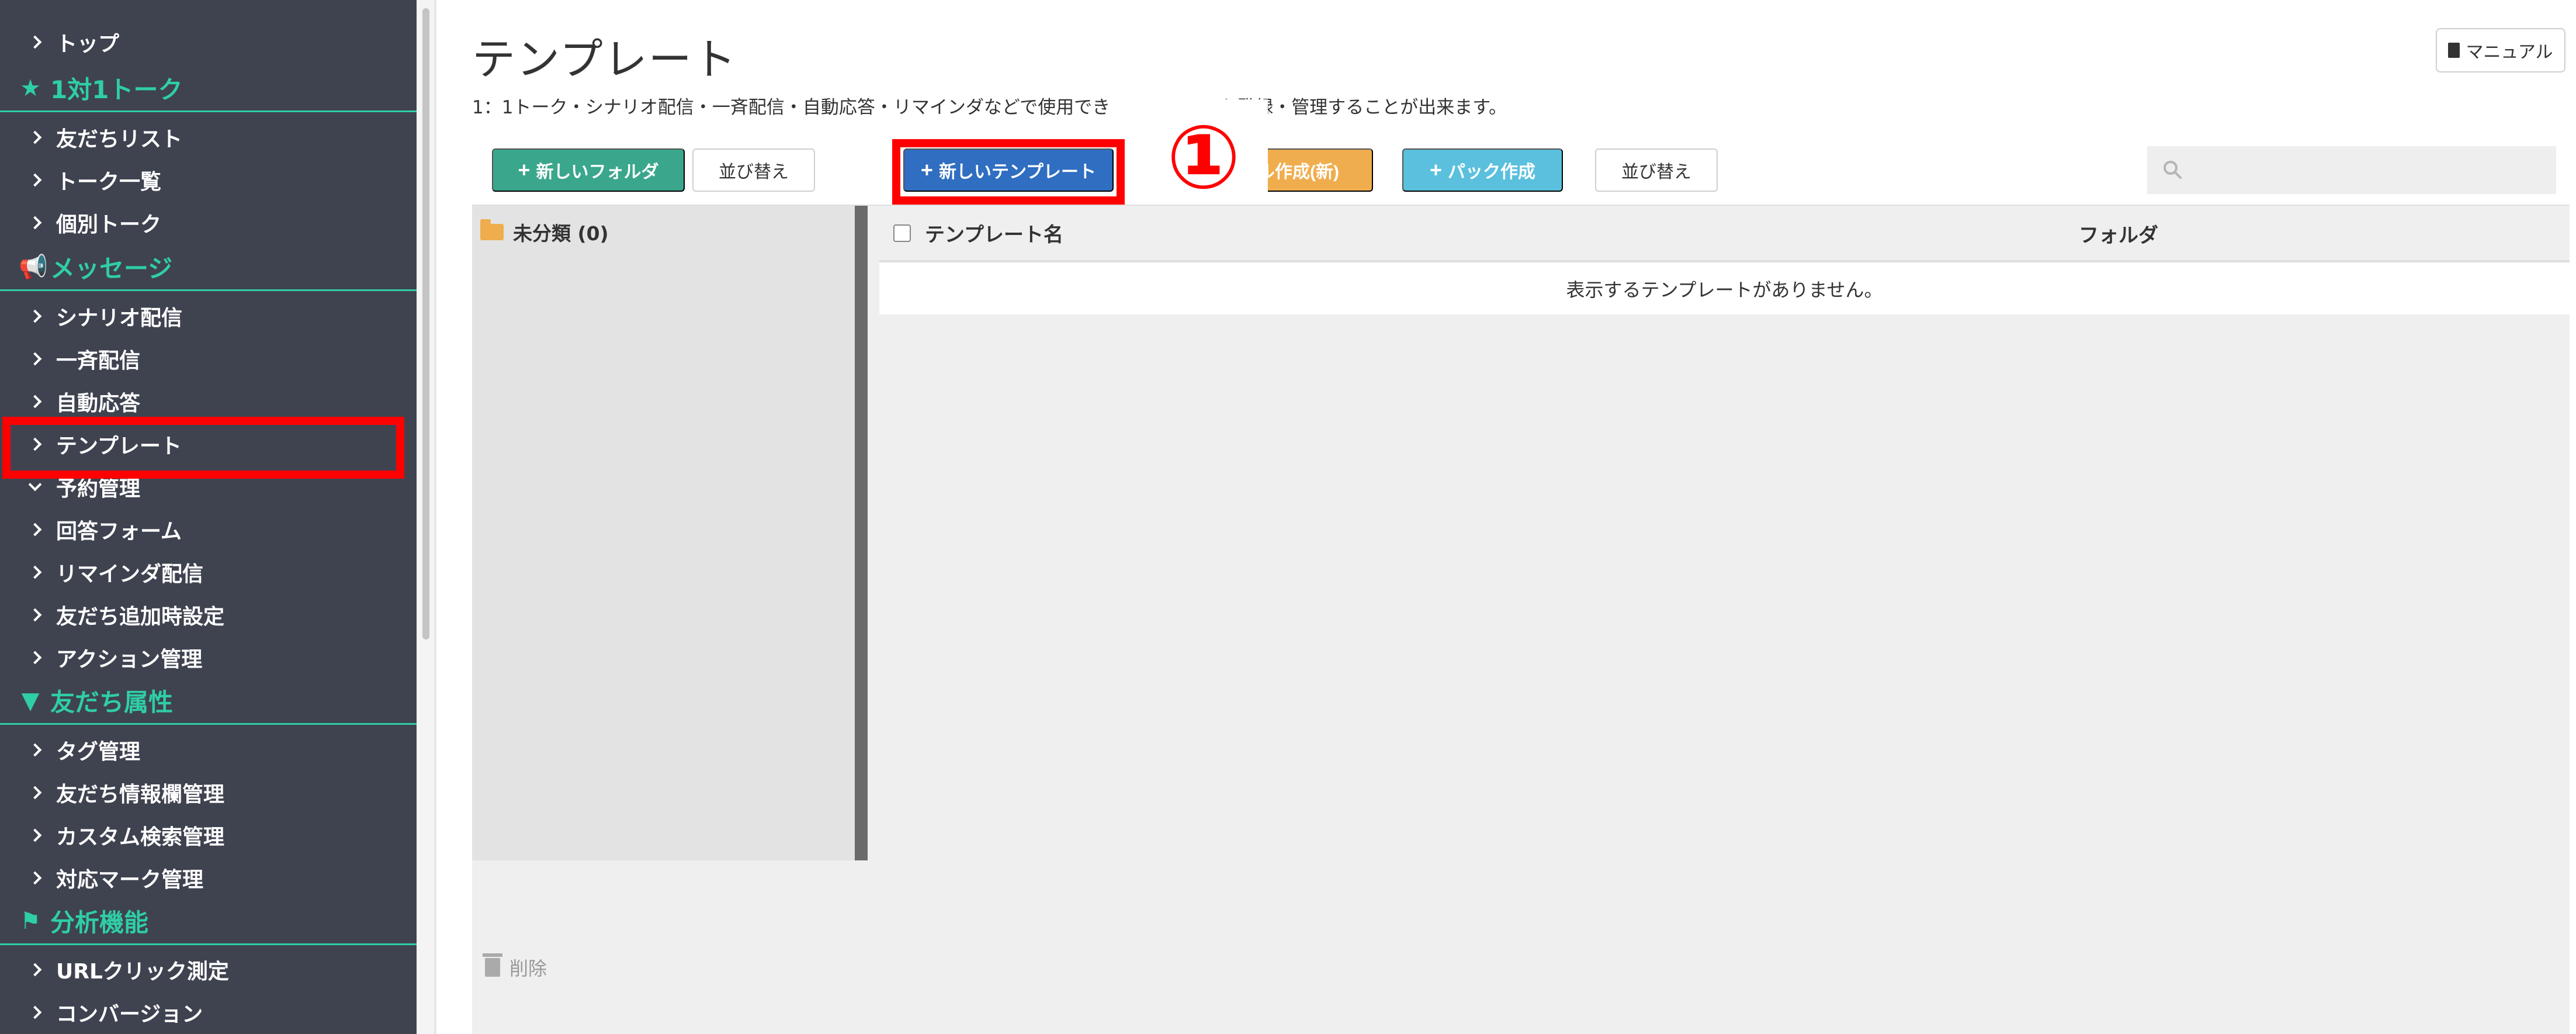  I want to click on sidebar-section-label: 1対1トーク, so click(116, 89).